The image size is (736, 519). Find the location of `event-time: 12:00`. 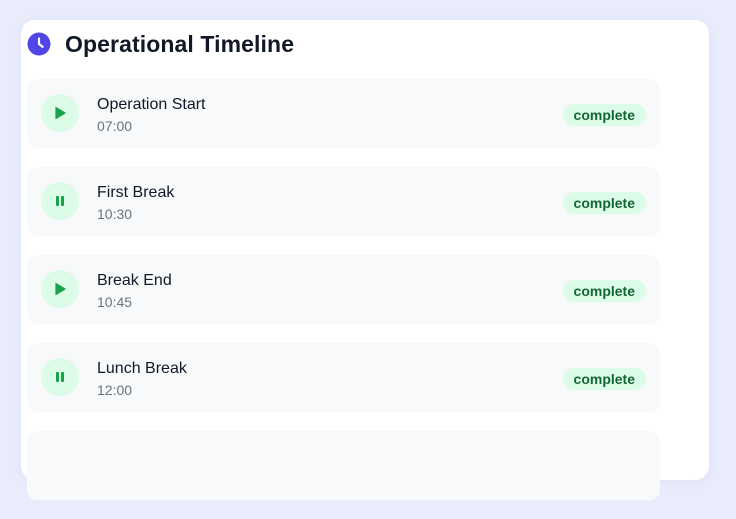

event-time: 12:00 is located at coordinates (115, 390).